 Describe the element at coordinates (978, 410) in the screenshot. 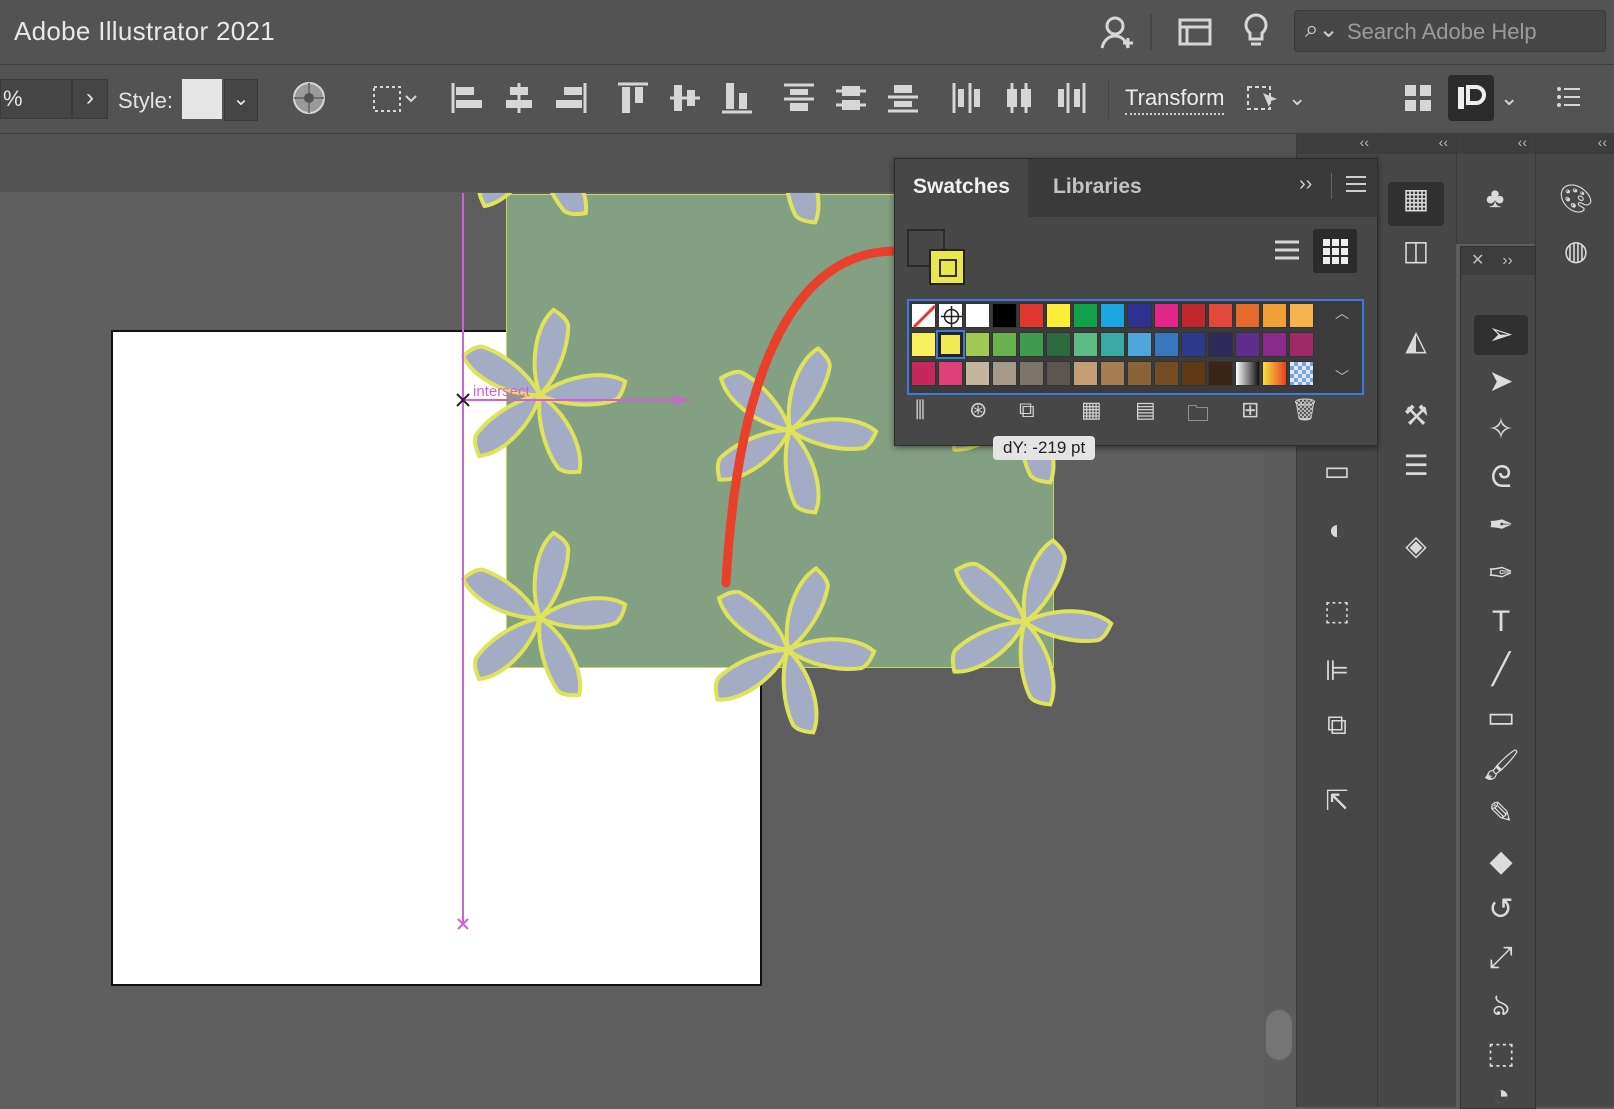

I see `add-selected-colors-icon: ⊛` at that location.